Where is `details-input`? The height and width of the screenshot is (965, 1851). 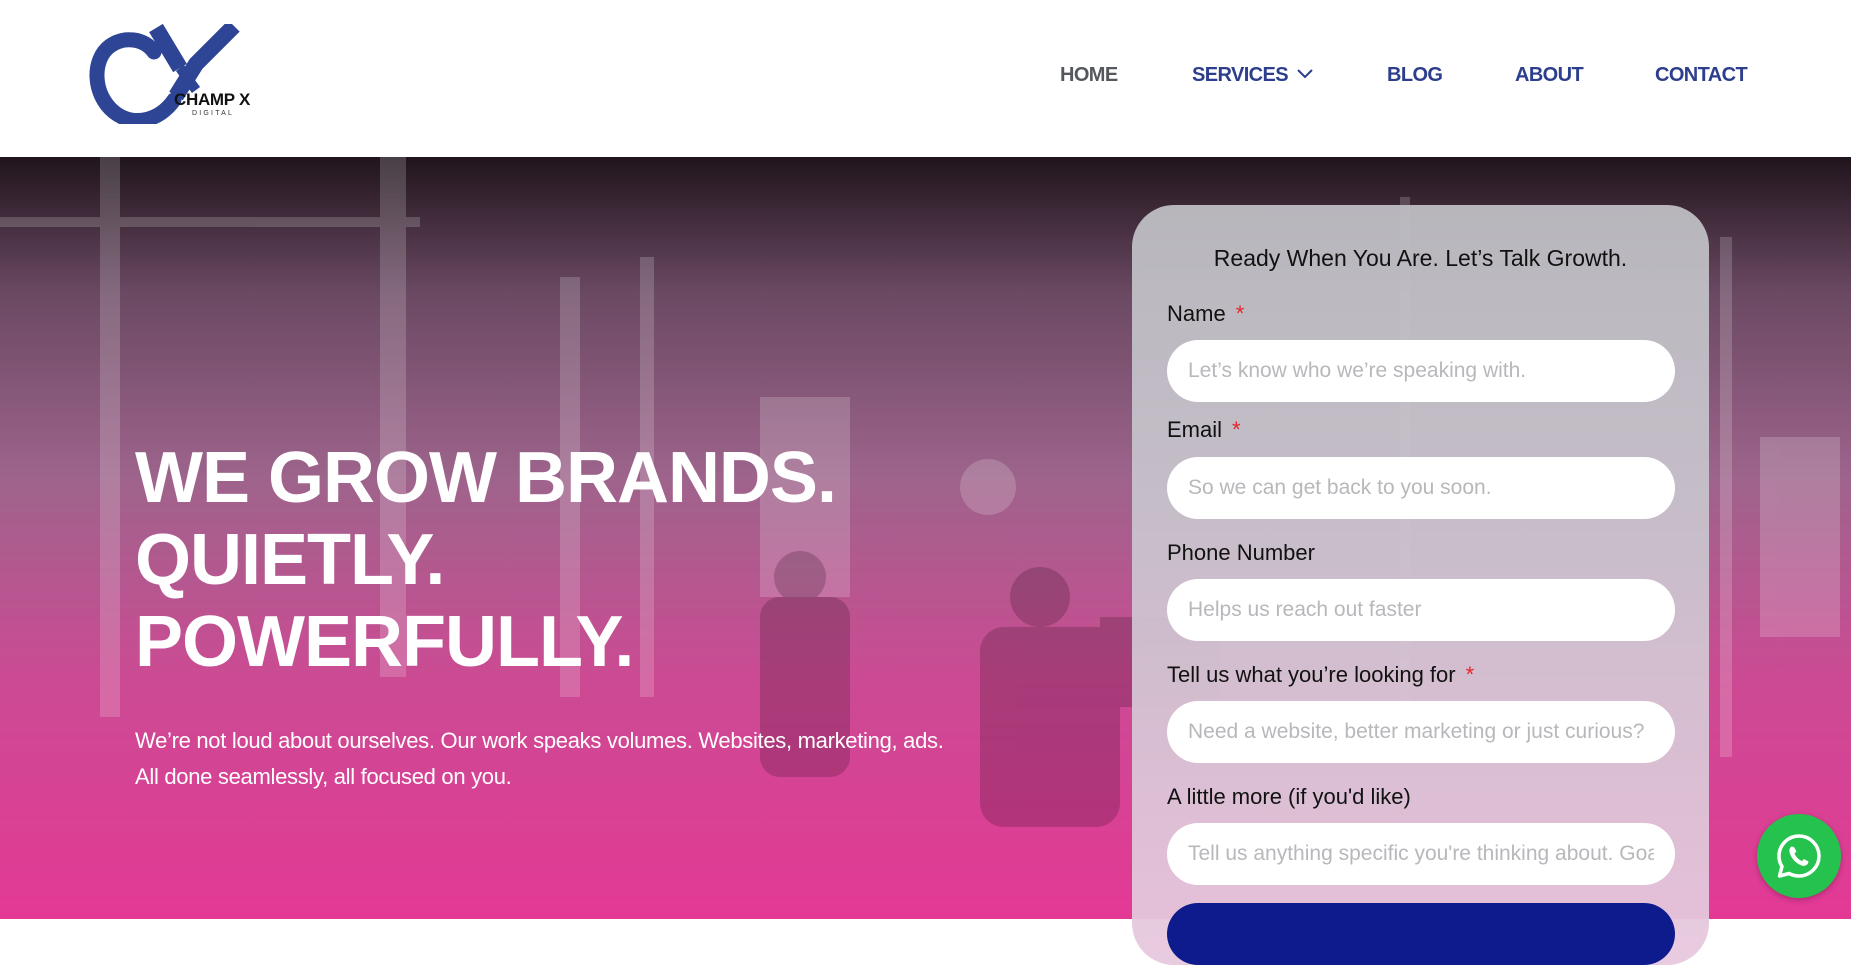
details-input is located at coordinates (1421, 854).